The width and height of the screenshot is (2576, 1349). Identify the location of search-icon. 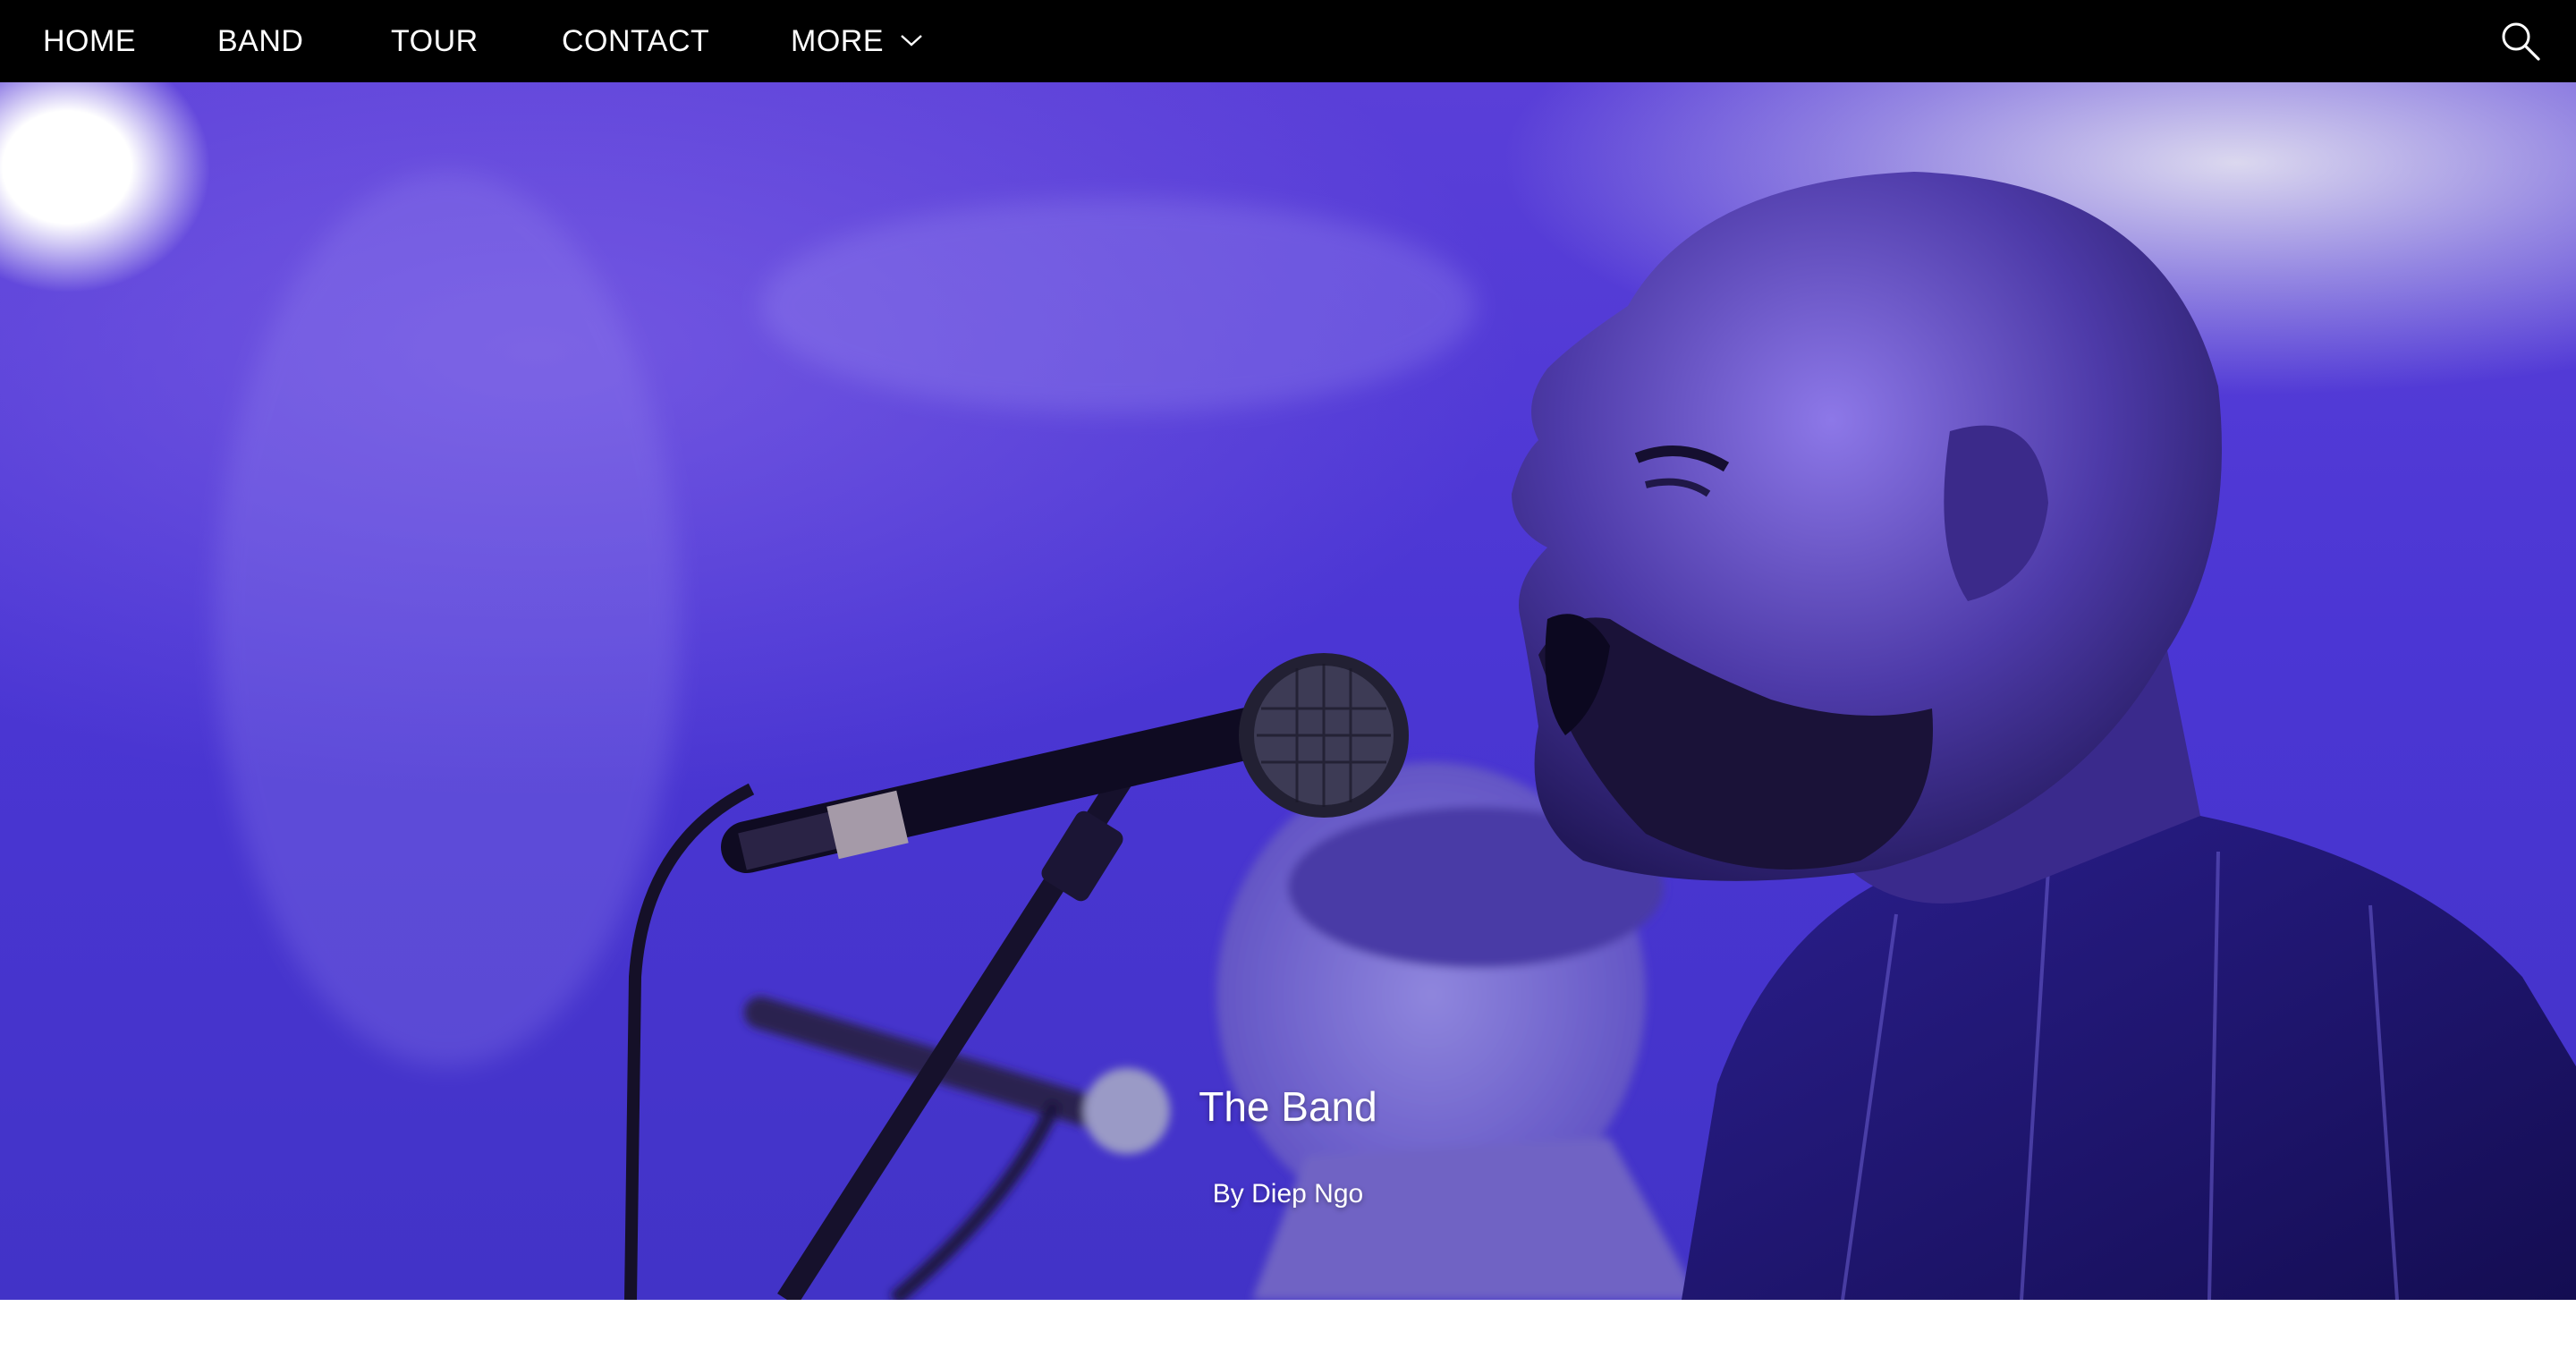
(2521, 41).